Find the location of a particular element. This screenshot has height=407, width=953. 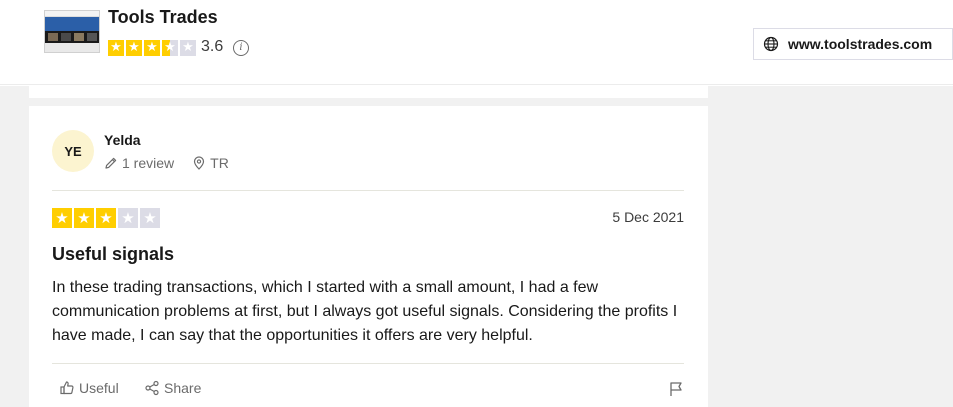

review-star-rating: ★ ★ ★ ★ ★ is located at coordinates (106, 218).